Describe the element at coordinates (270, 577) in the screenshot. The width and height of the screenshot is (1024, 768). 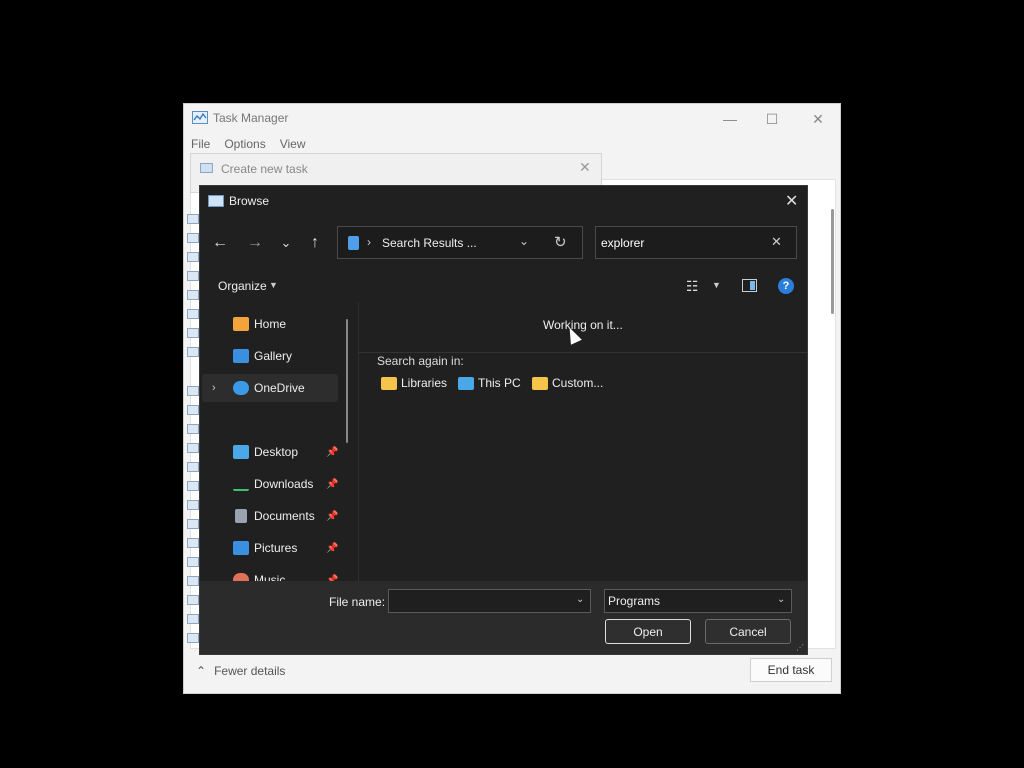
I see `nav-item-label: Music` at that location.